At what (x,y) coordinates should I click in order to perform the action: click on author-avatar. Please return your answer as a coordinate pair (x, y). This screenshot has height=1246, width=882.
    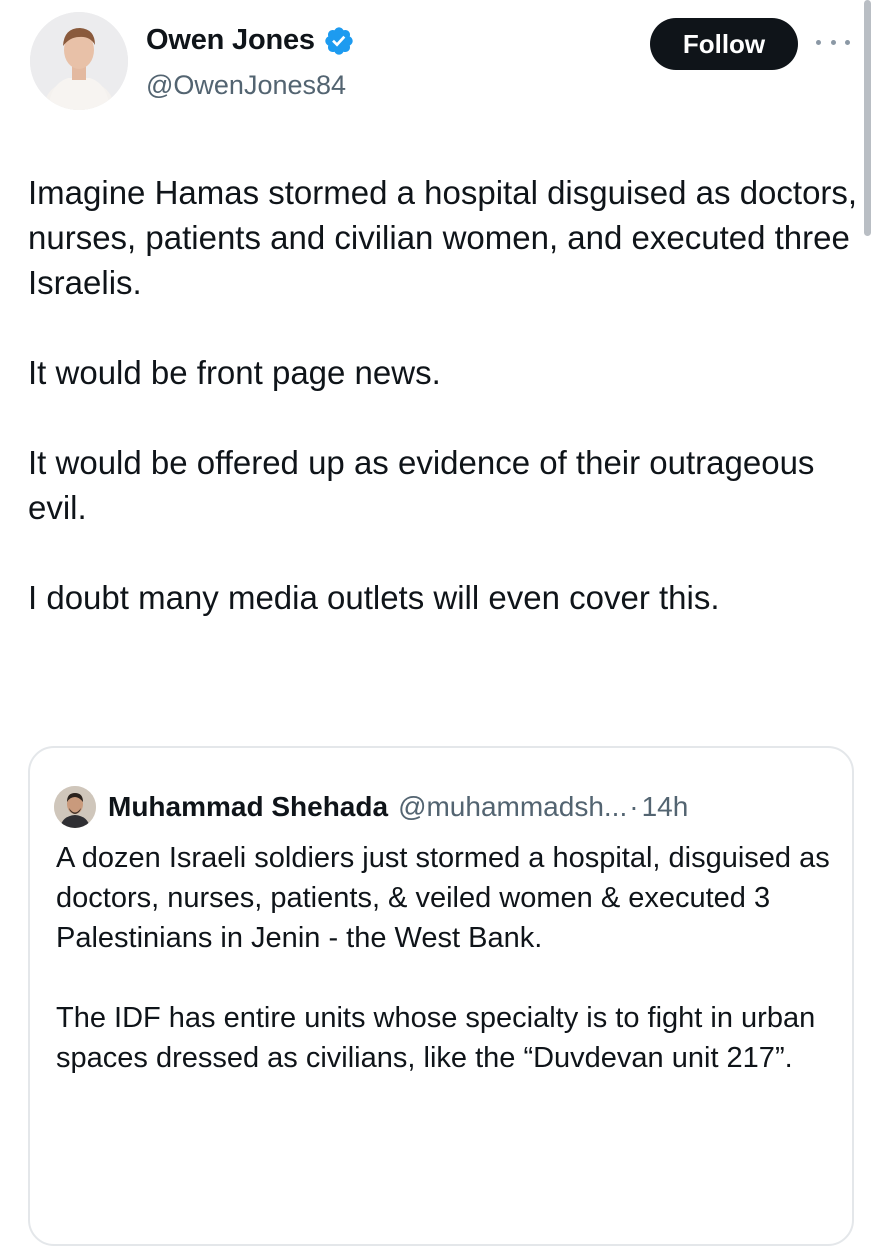
    Looking at the image, I should click on (79, 61).